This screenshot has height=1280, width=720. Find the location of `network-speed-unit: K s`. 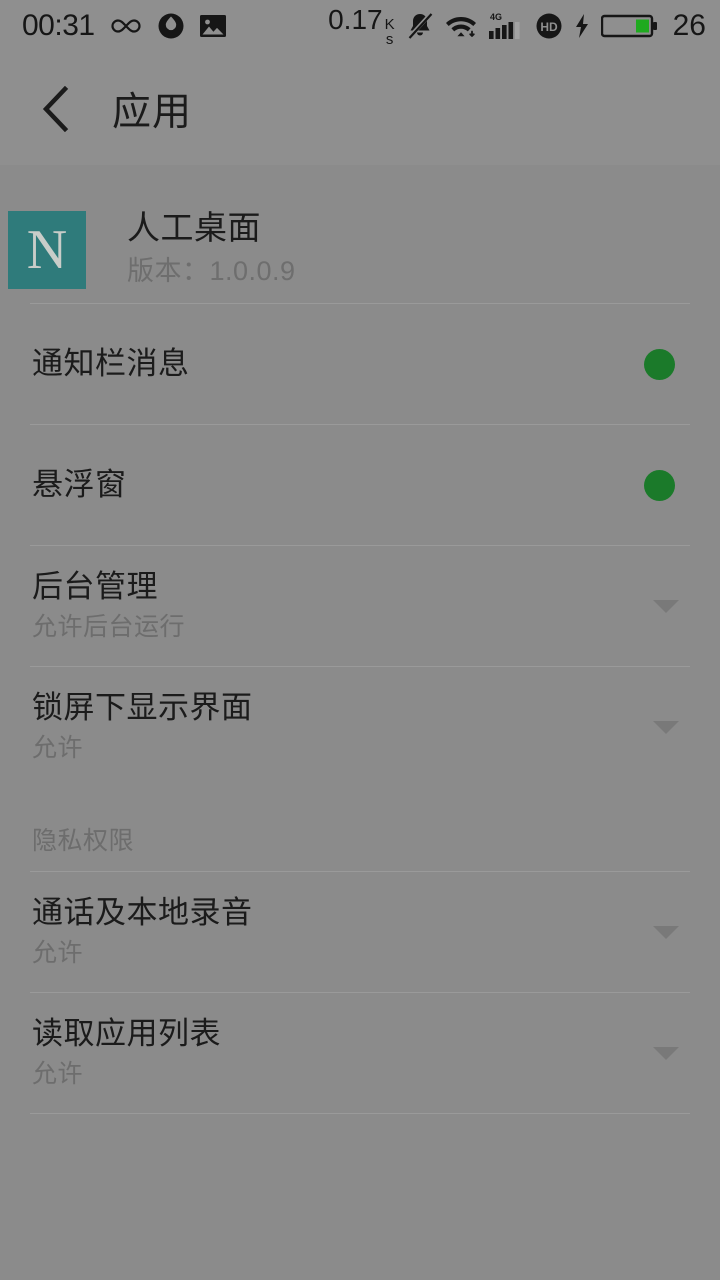

network-speed-unit: K s is located at coordinates (390, 32).